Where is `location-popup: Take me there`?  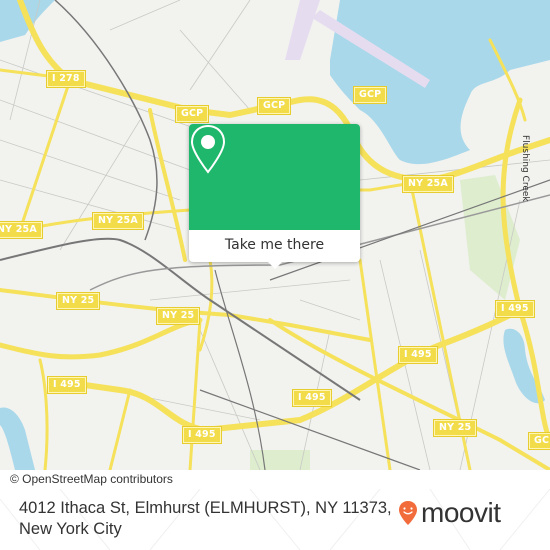
location-popup: Take me there is located at coordinates (274, 196).